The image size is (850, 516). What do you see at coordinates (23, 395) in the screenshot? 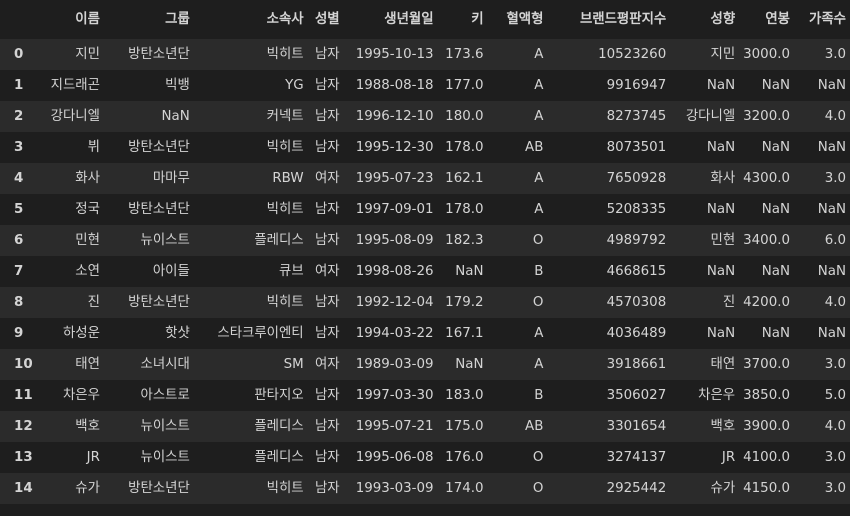
I see `row-index: 11` at bounding box center [23, 395].